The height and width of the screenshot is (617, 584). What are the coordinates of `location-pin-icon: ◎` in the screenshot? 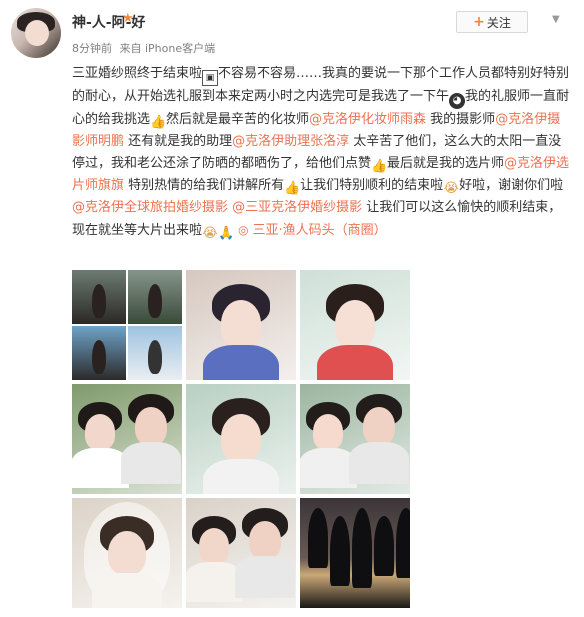 It's located at (245, 230).